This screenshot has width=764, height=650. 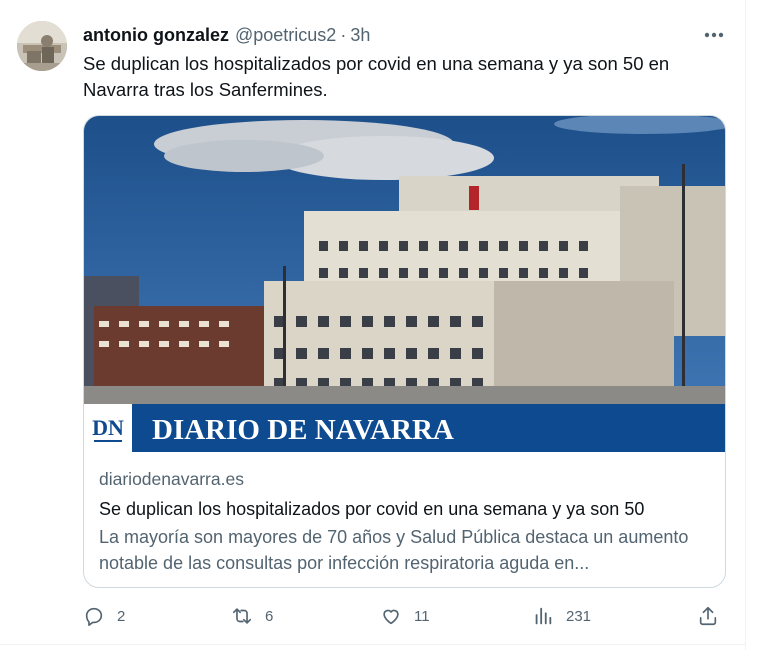 I want to click on timestamp: 3h, so click(x=360, y=35).